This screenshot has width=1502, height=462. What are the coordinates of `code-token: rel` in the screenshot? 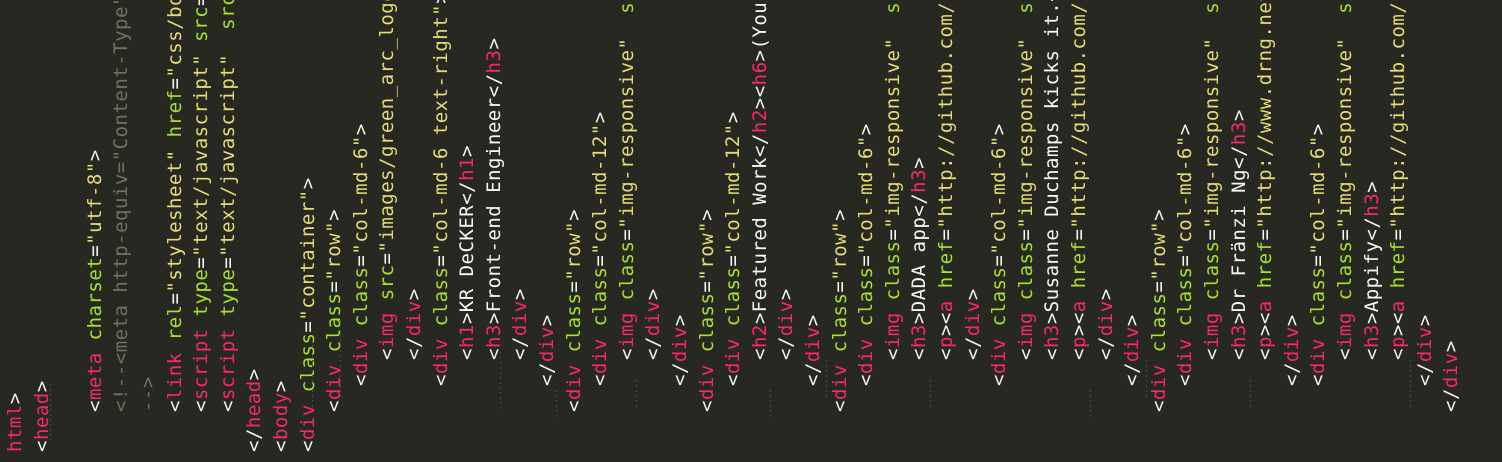 It's located at (174, 322).